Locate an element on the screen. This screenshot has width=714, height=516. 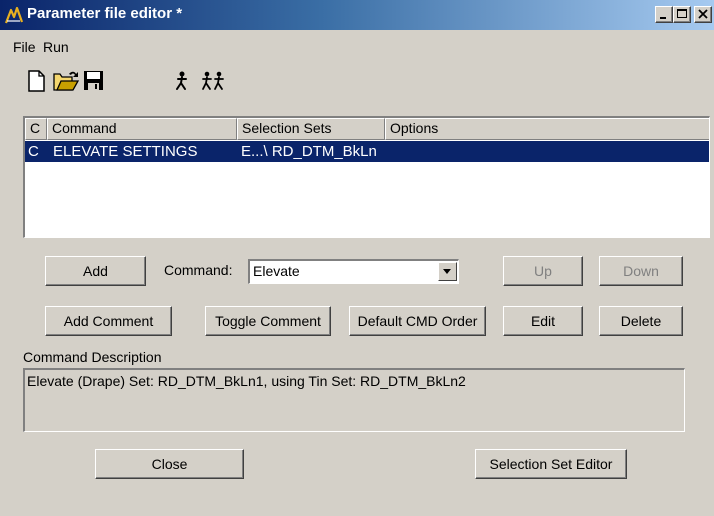
command-description-label: Command Description is located at coordinates (92, 357).